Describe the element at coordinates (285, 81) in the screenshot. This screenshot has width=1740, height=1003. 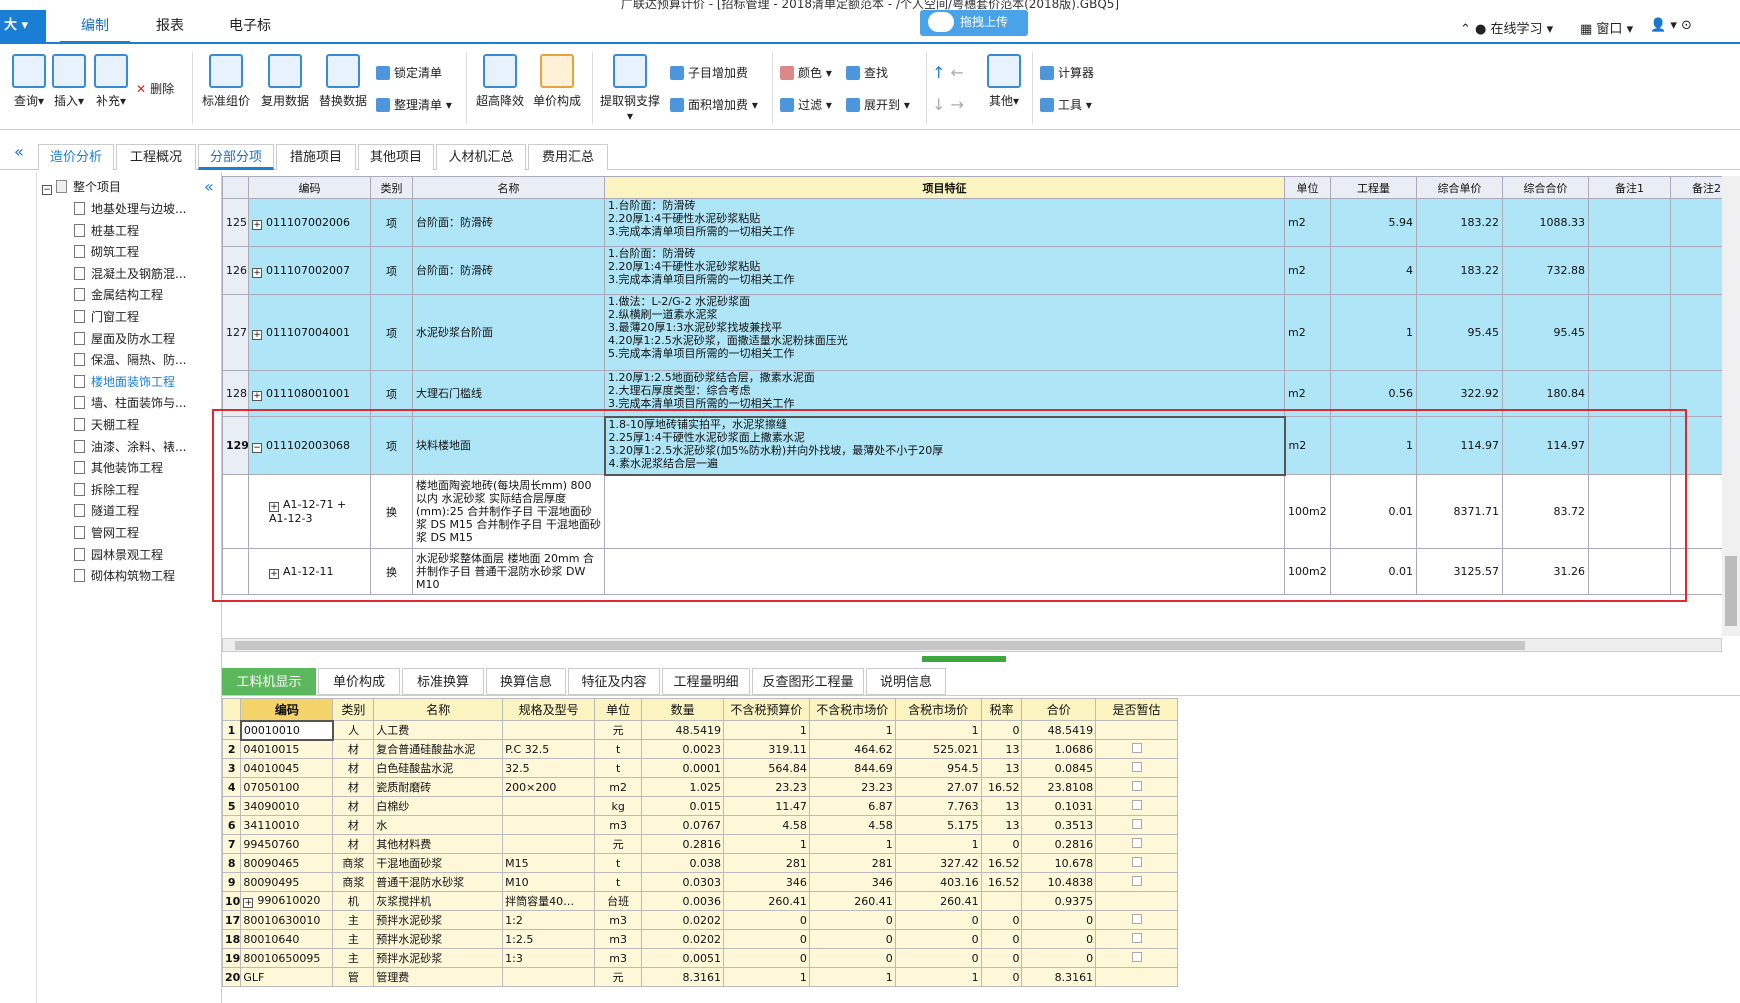
I see `reuse-data-button: 复用数据` at that location.